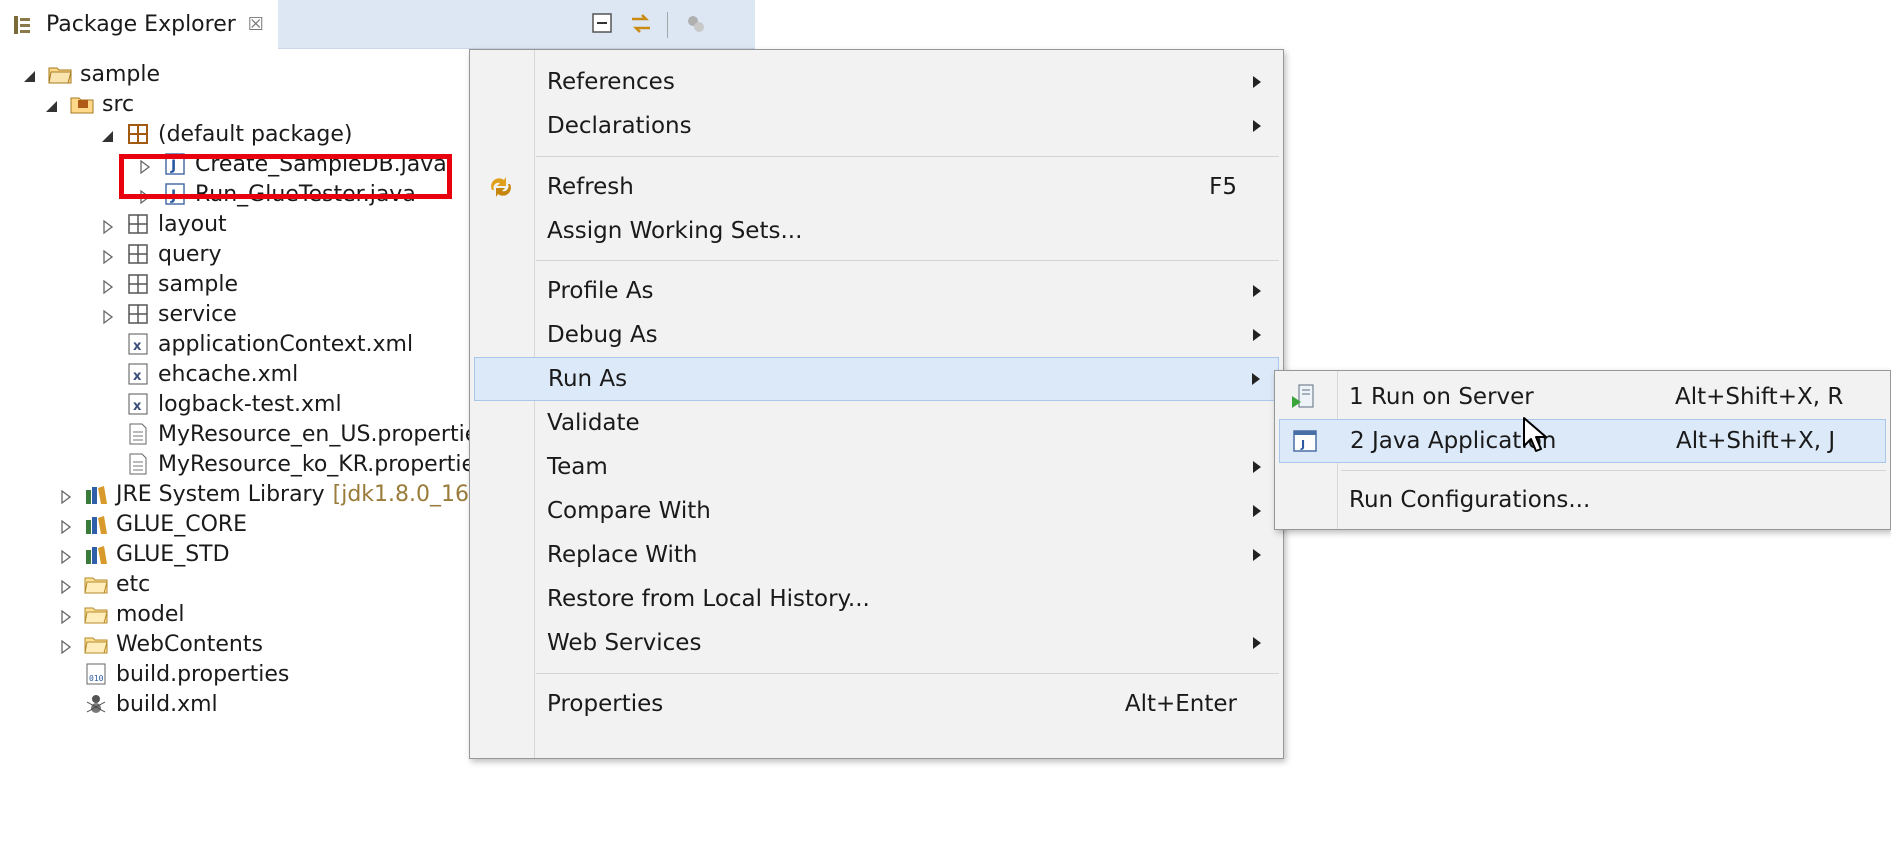  What do you see at coordinates (624, 643) in the screenshot?
I see `menu-item-label: Web Services` at bounding box center [624, 643].